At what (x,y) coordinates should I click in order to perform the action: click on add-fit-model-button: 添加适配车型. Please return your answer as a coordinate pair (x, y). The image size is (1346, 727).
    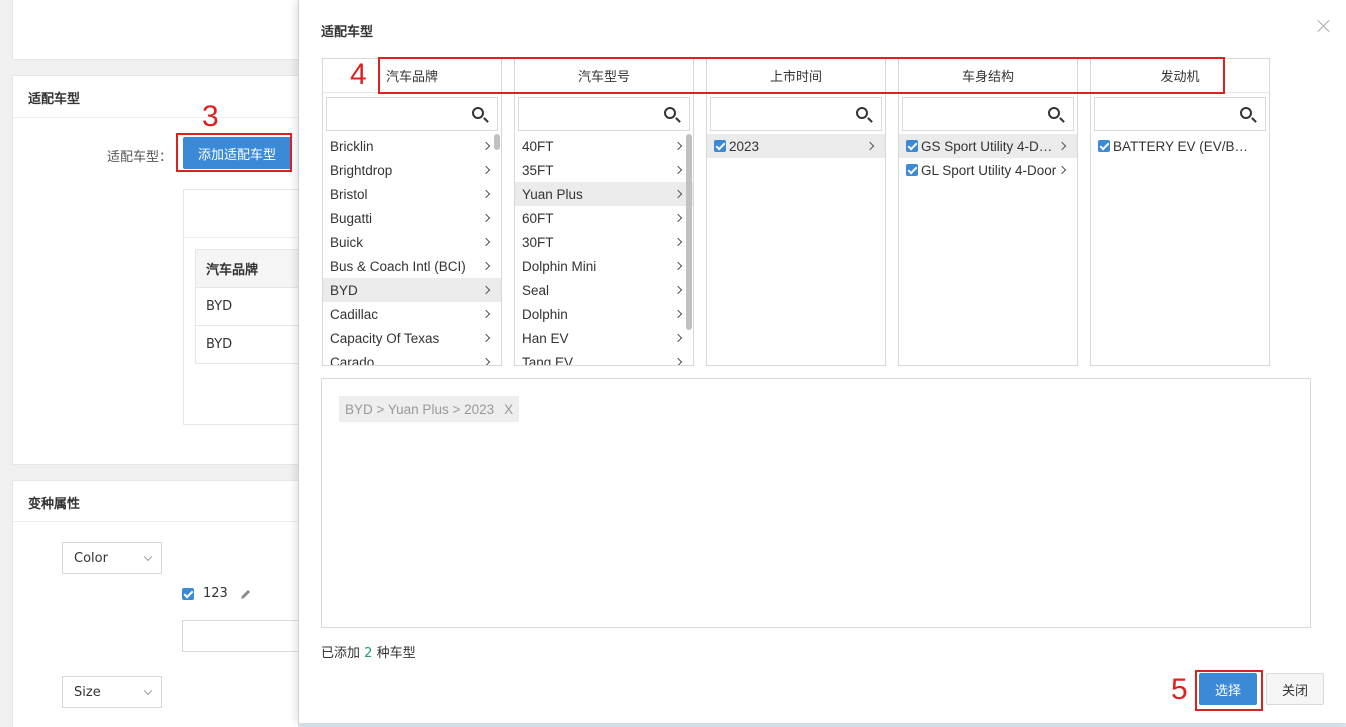
    Looking at the image, I should click on (237, 153).